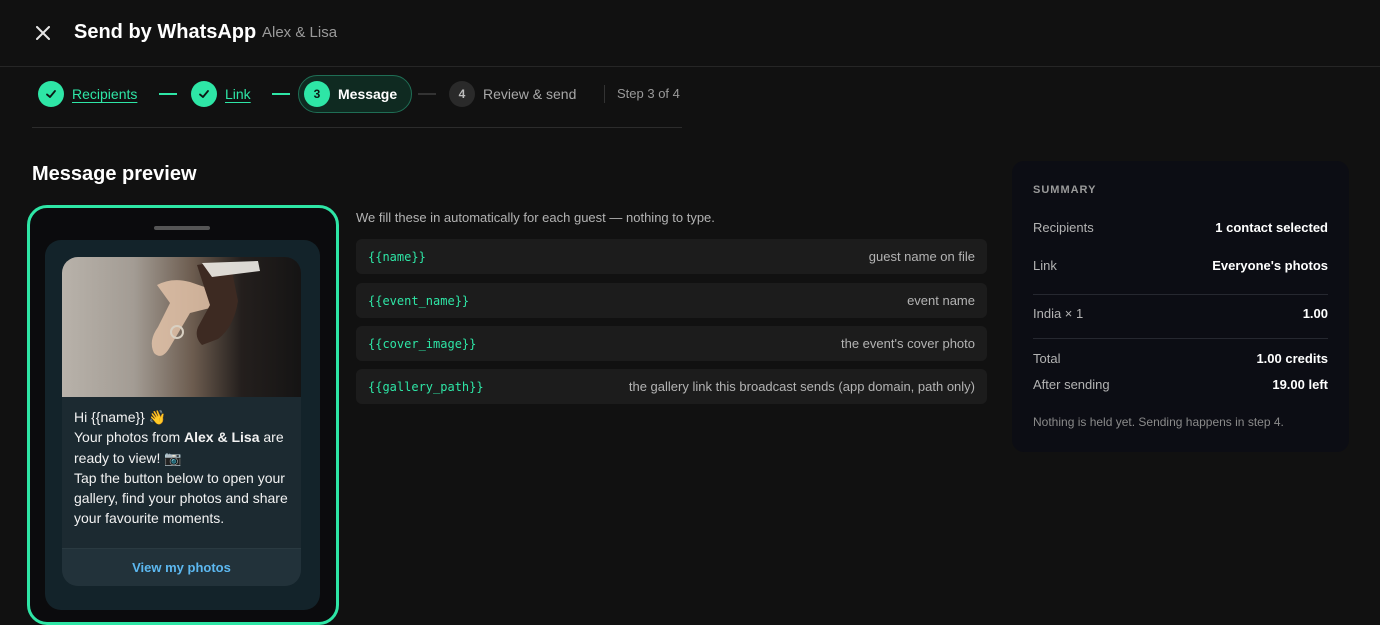 This screenshot has height=625, width=1380. What do you see at coordinates (1270, 265) in the screenshot?
I see `summary-value: Everyone's photos` at bounding box center [1270, 265].